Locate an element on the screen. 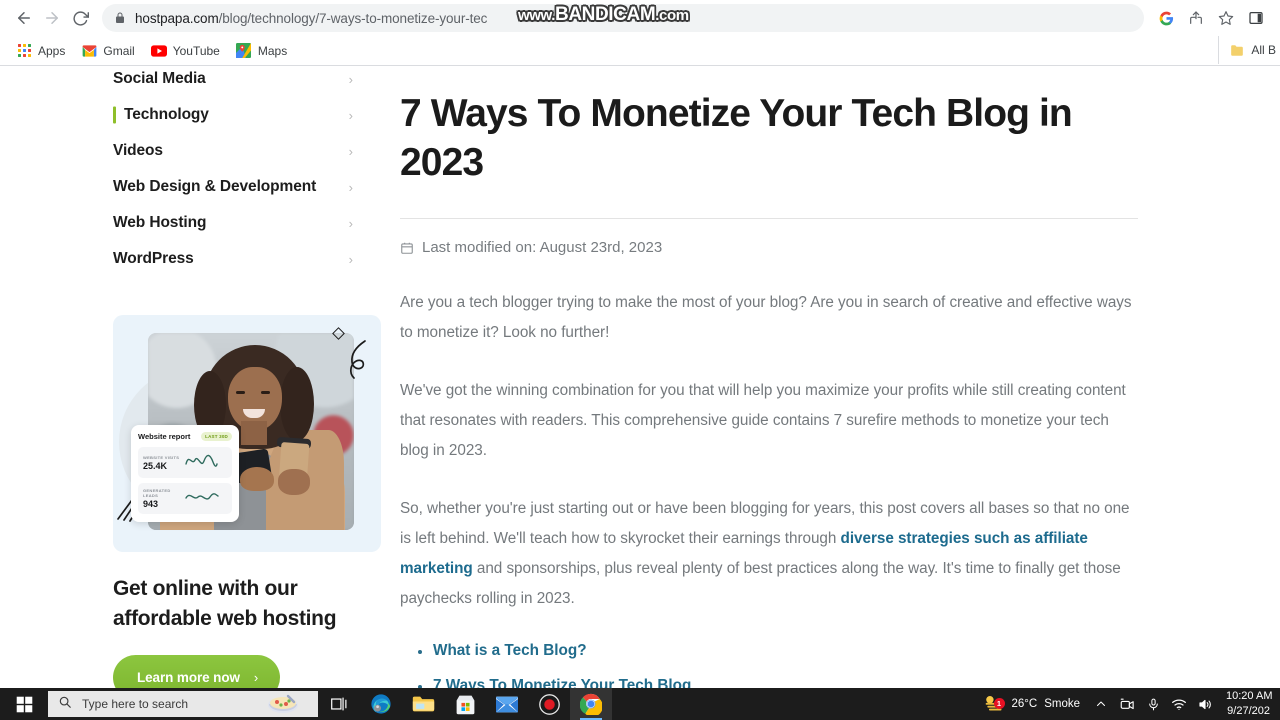 This screenshot has height=720, width=1280. notification-badge: 1 is located at coordinates (999, 703).